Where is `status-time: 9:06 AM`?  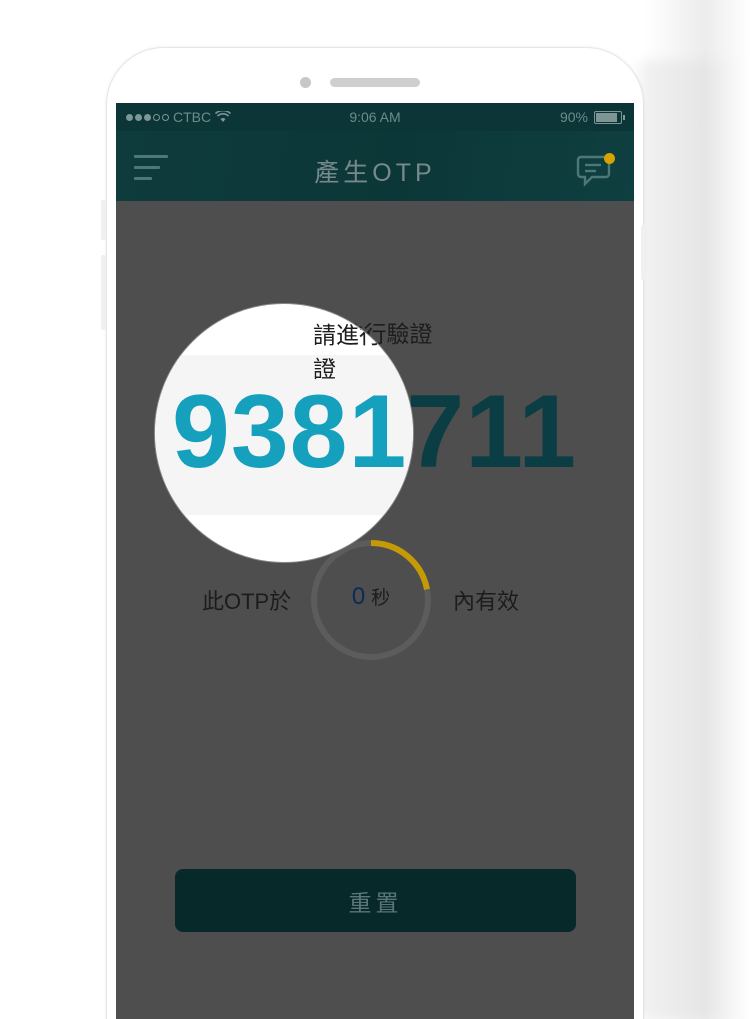
status-time: 9:06 AM is located at coordinates (375, 117).